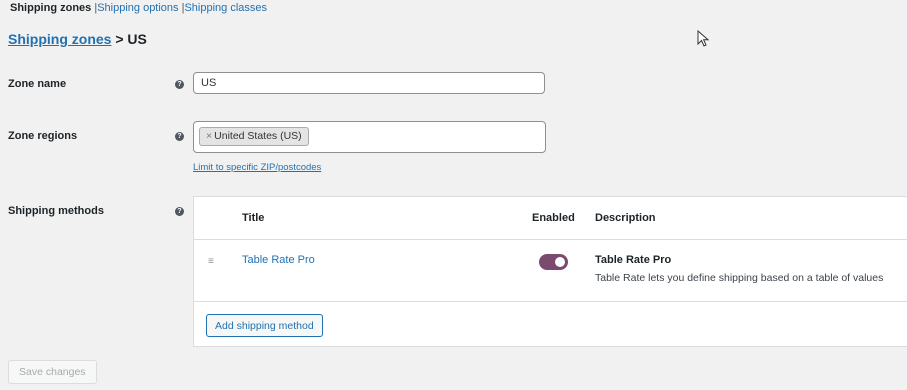 The image size is (907, 390). I want to click on breadcrumb-shipping-zones-link: Shipping zones, so click(59, 39).